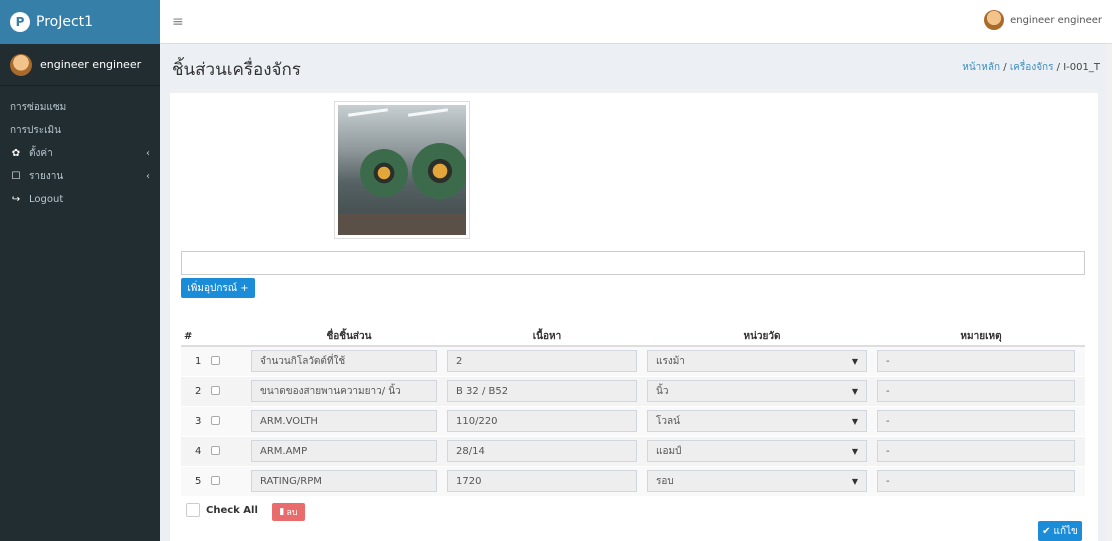  What do you see at coordinates (1065, 531) in the screenshot?
I see `edit-button-label: แก้ไข` at bounding box center [1065, 531].